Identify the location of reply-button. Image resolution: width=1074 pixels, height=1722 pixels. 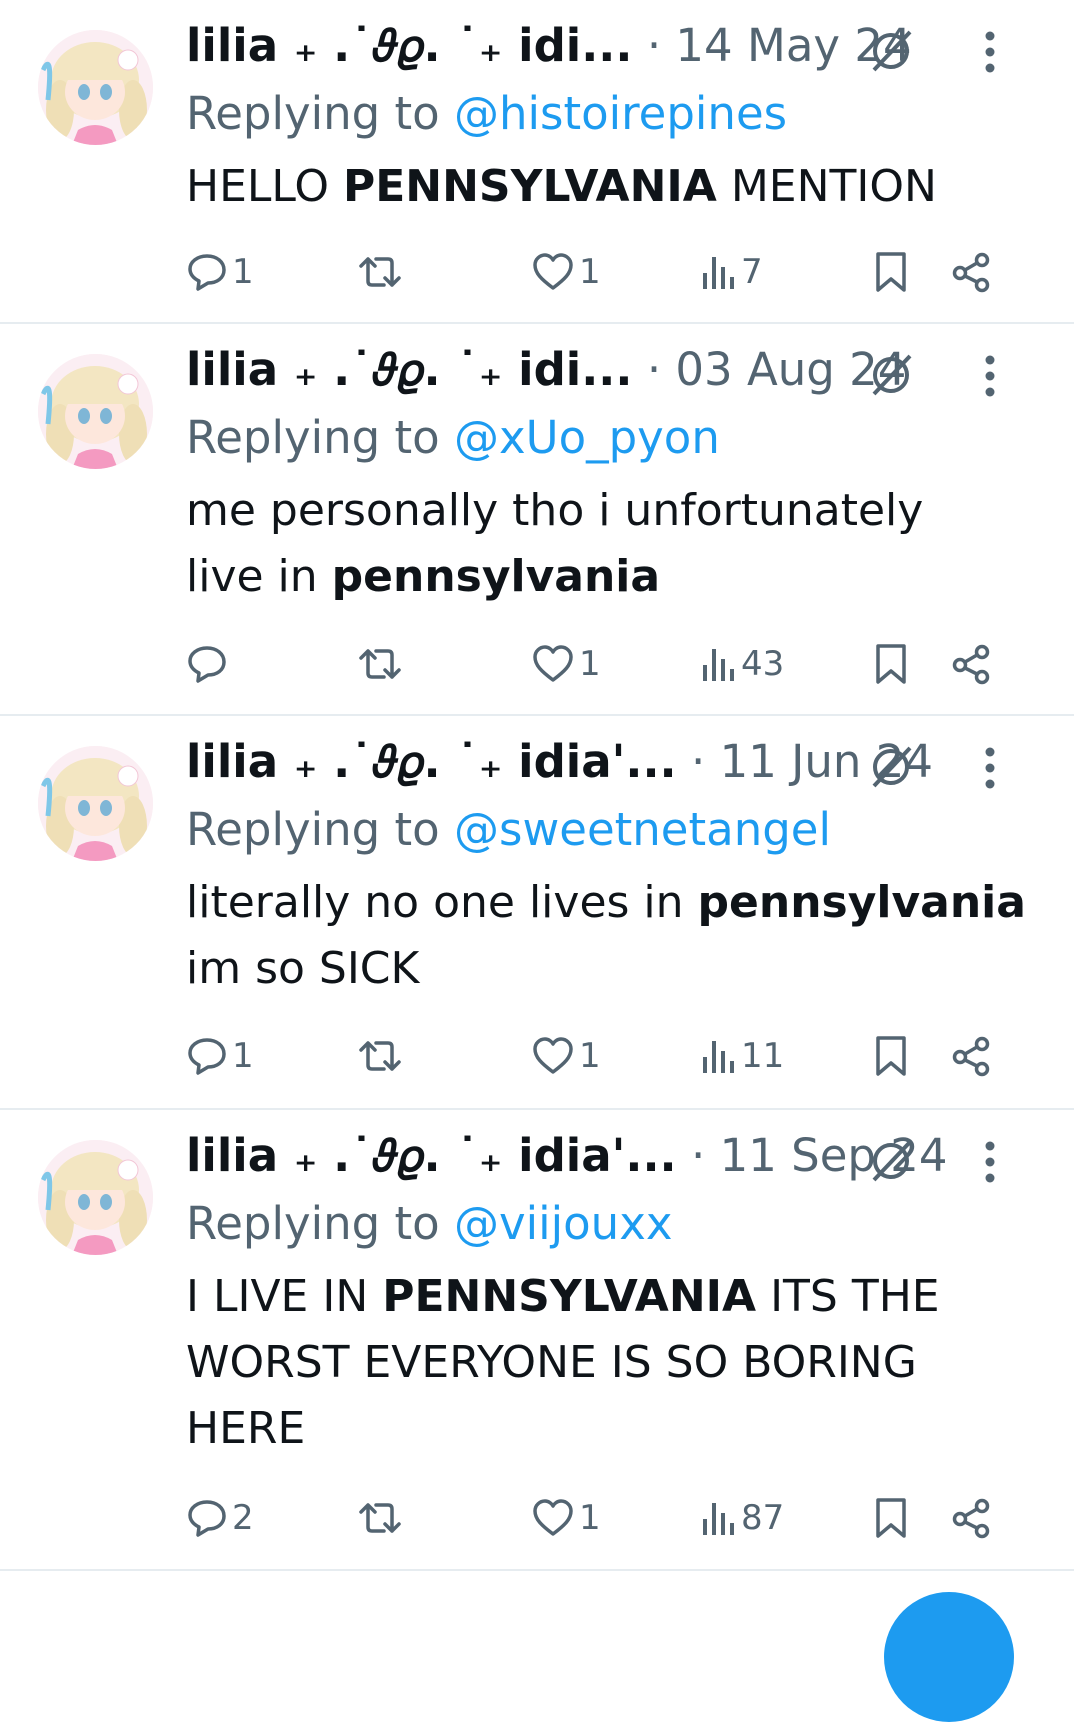
(209, 664).